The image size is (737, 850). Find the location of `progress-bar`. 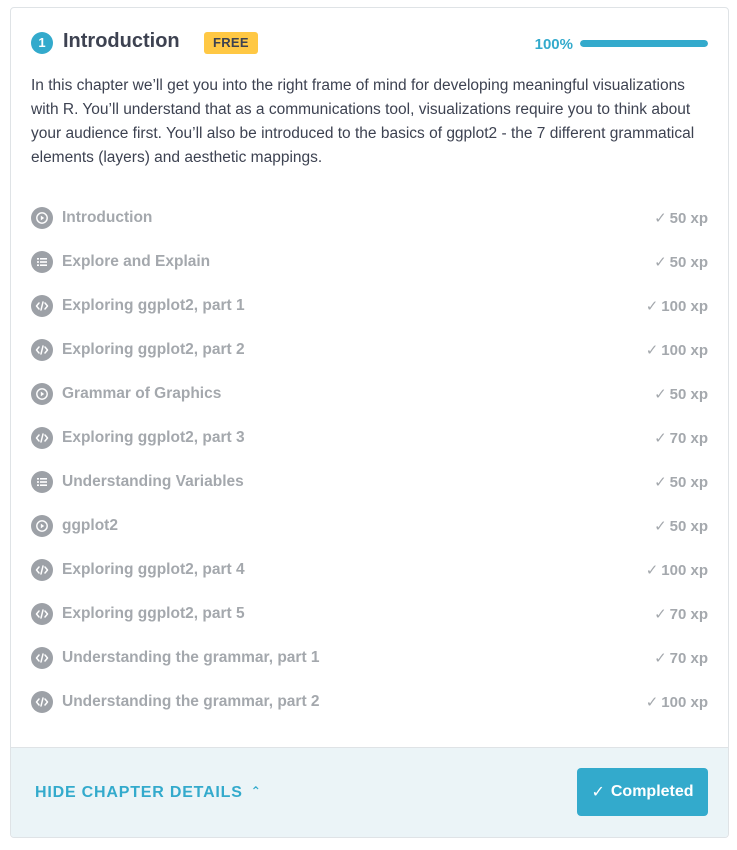

progress-bar is located at coordinates (644, 43).